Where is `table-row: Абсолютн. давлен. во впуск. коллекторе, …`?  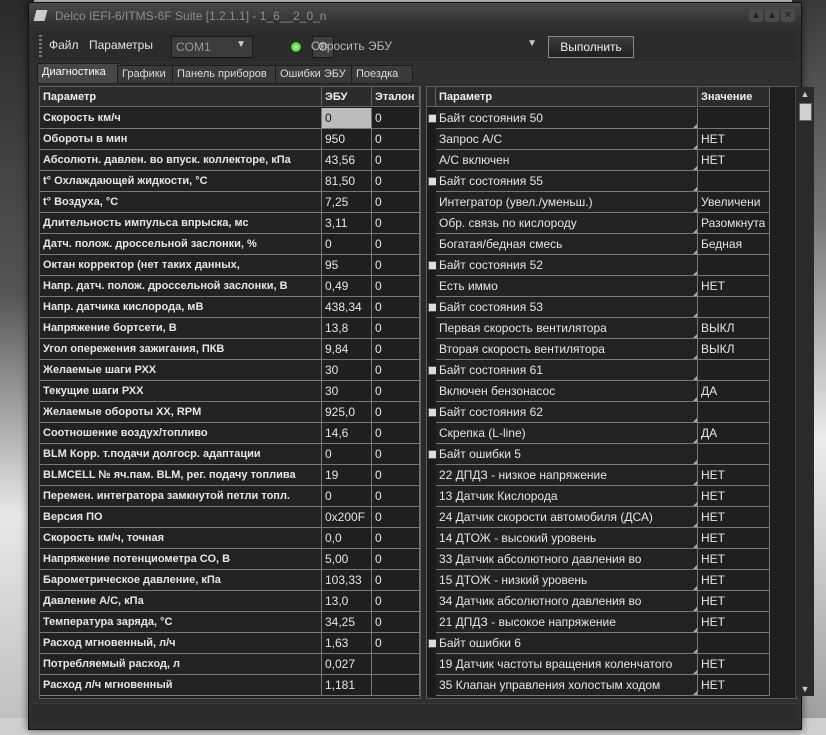
table-row: Абсолютн. давлен. во впуск. коллекторе, … is located at coordinates (230, 160).